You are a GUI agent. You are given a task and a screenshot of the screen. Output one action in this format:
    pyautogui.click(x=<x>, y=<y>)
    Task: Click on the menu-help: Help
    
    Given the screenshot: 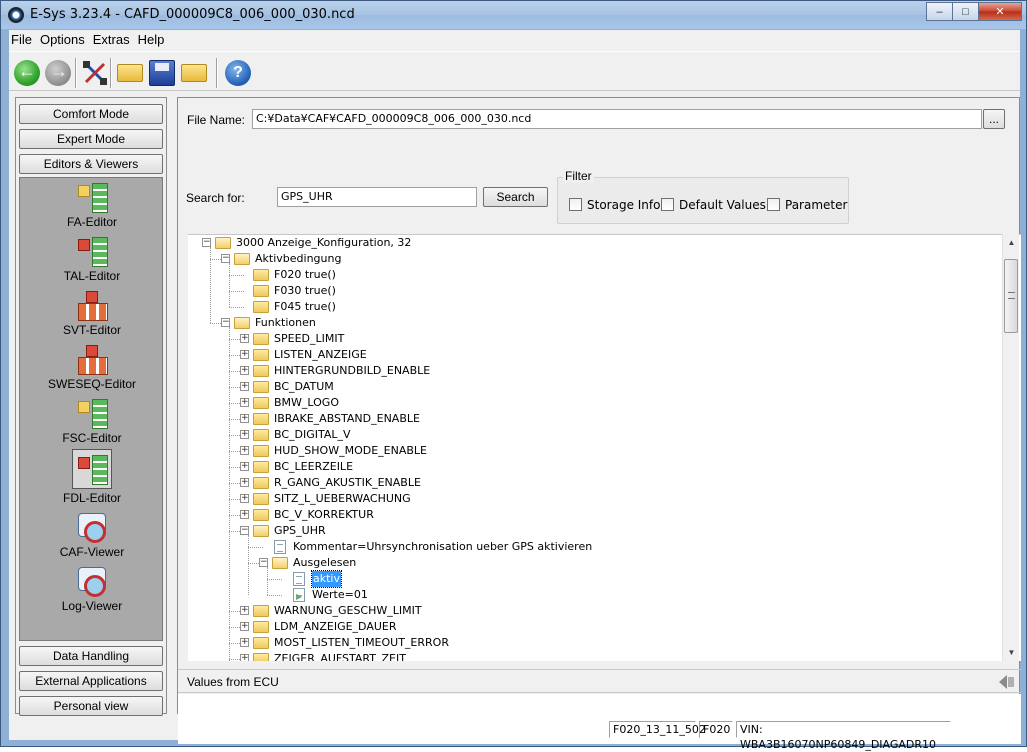 What is the action you would take?
    pyautogui.click(x=151, y=40)
    